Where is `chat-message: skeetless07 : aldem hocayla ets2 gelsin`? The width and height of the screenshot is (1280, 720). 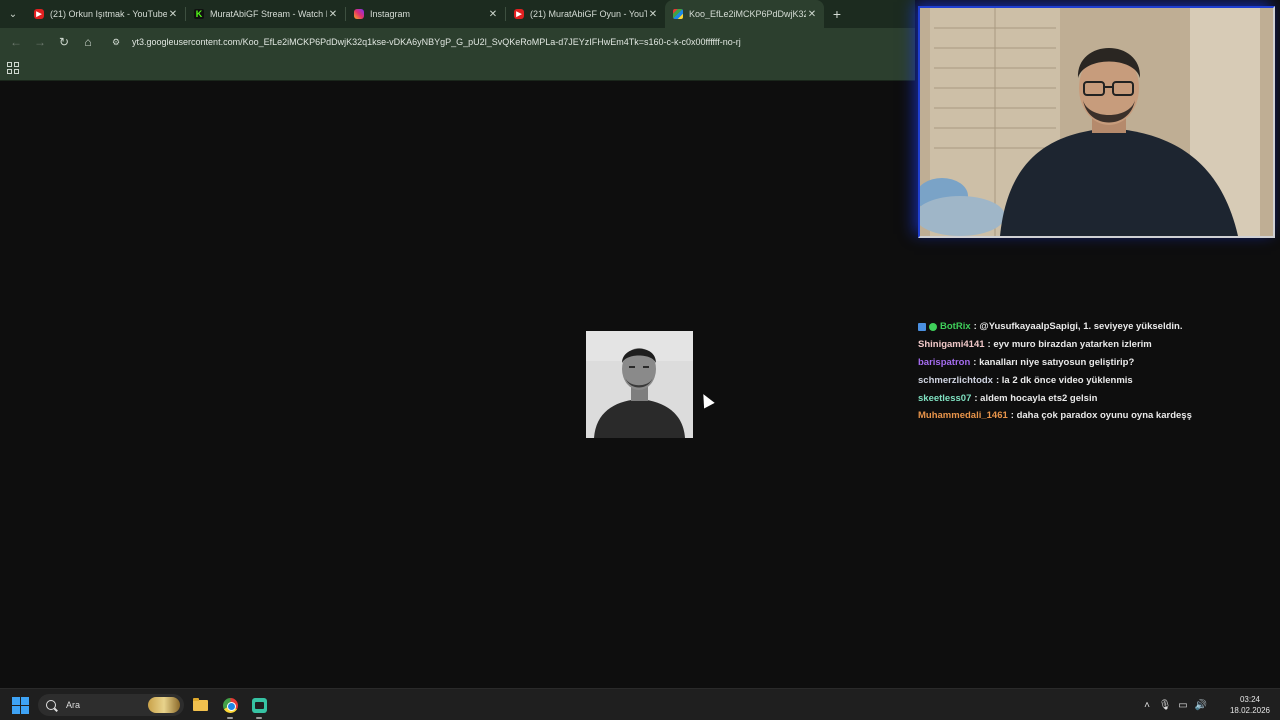 chat-message: skeetless07 : aldem hocayla ets2 gelsin is located at coordinates (1098, 398).